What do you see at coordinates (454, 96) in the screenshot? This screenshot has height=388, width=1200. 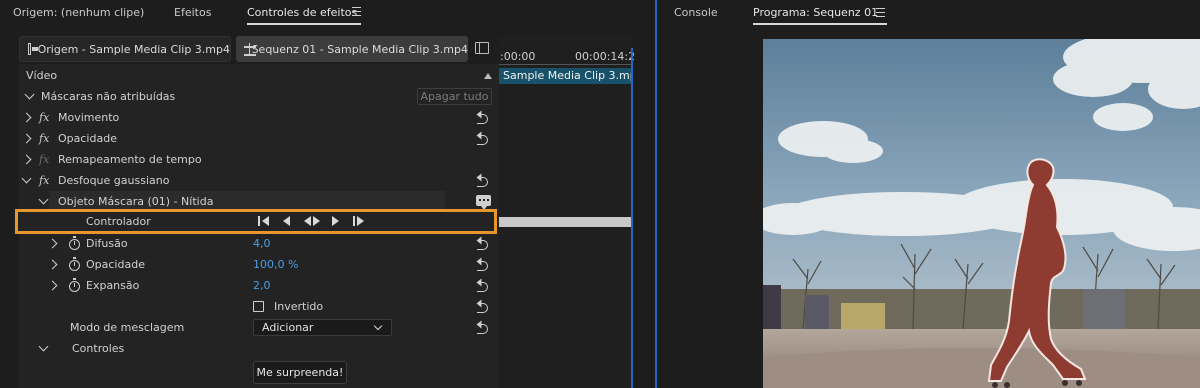 I see `clear-all-button: Apagar tudo` at bounding box center [454, 96].